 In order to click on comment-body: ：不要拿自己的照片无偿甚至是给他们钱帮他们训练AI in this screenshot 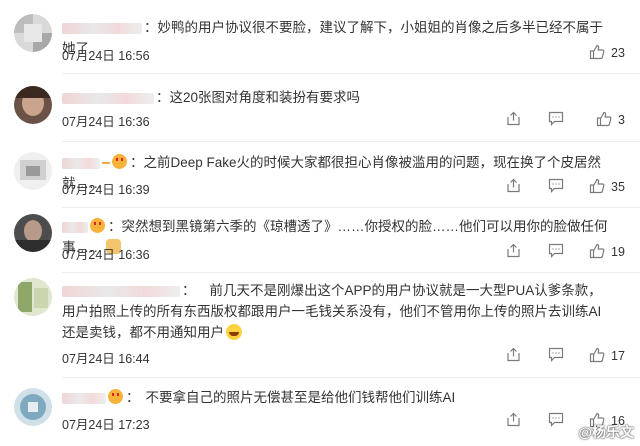, I will do `click(336, 397)`.